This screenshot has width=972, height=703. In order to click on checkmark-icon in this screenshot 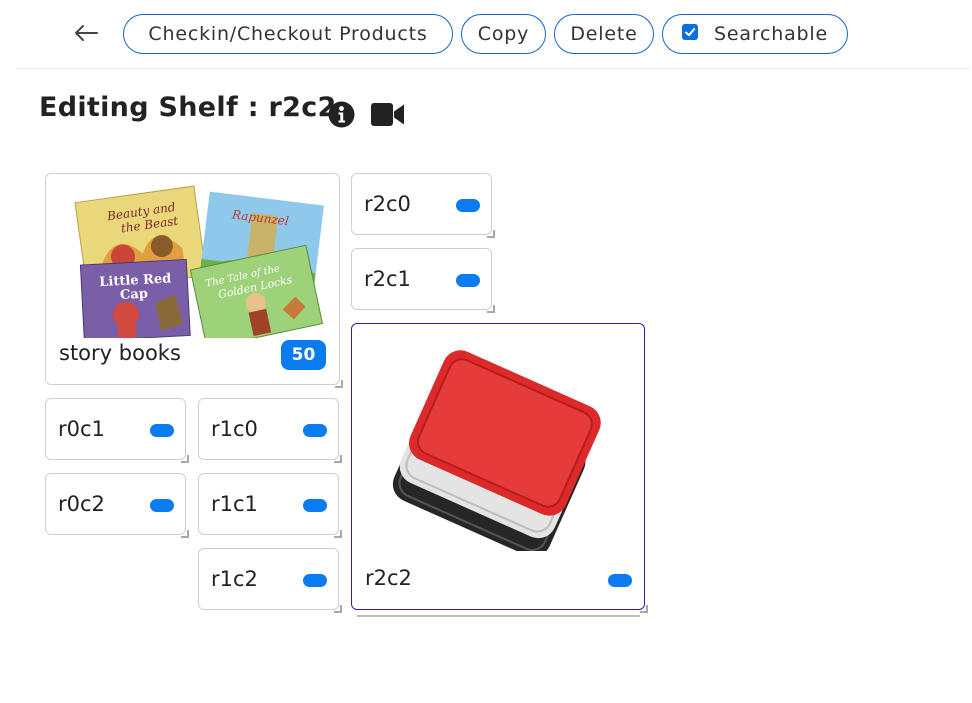, I will do `click(690, 31)`.